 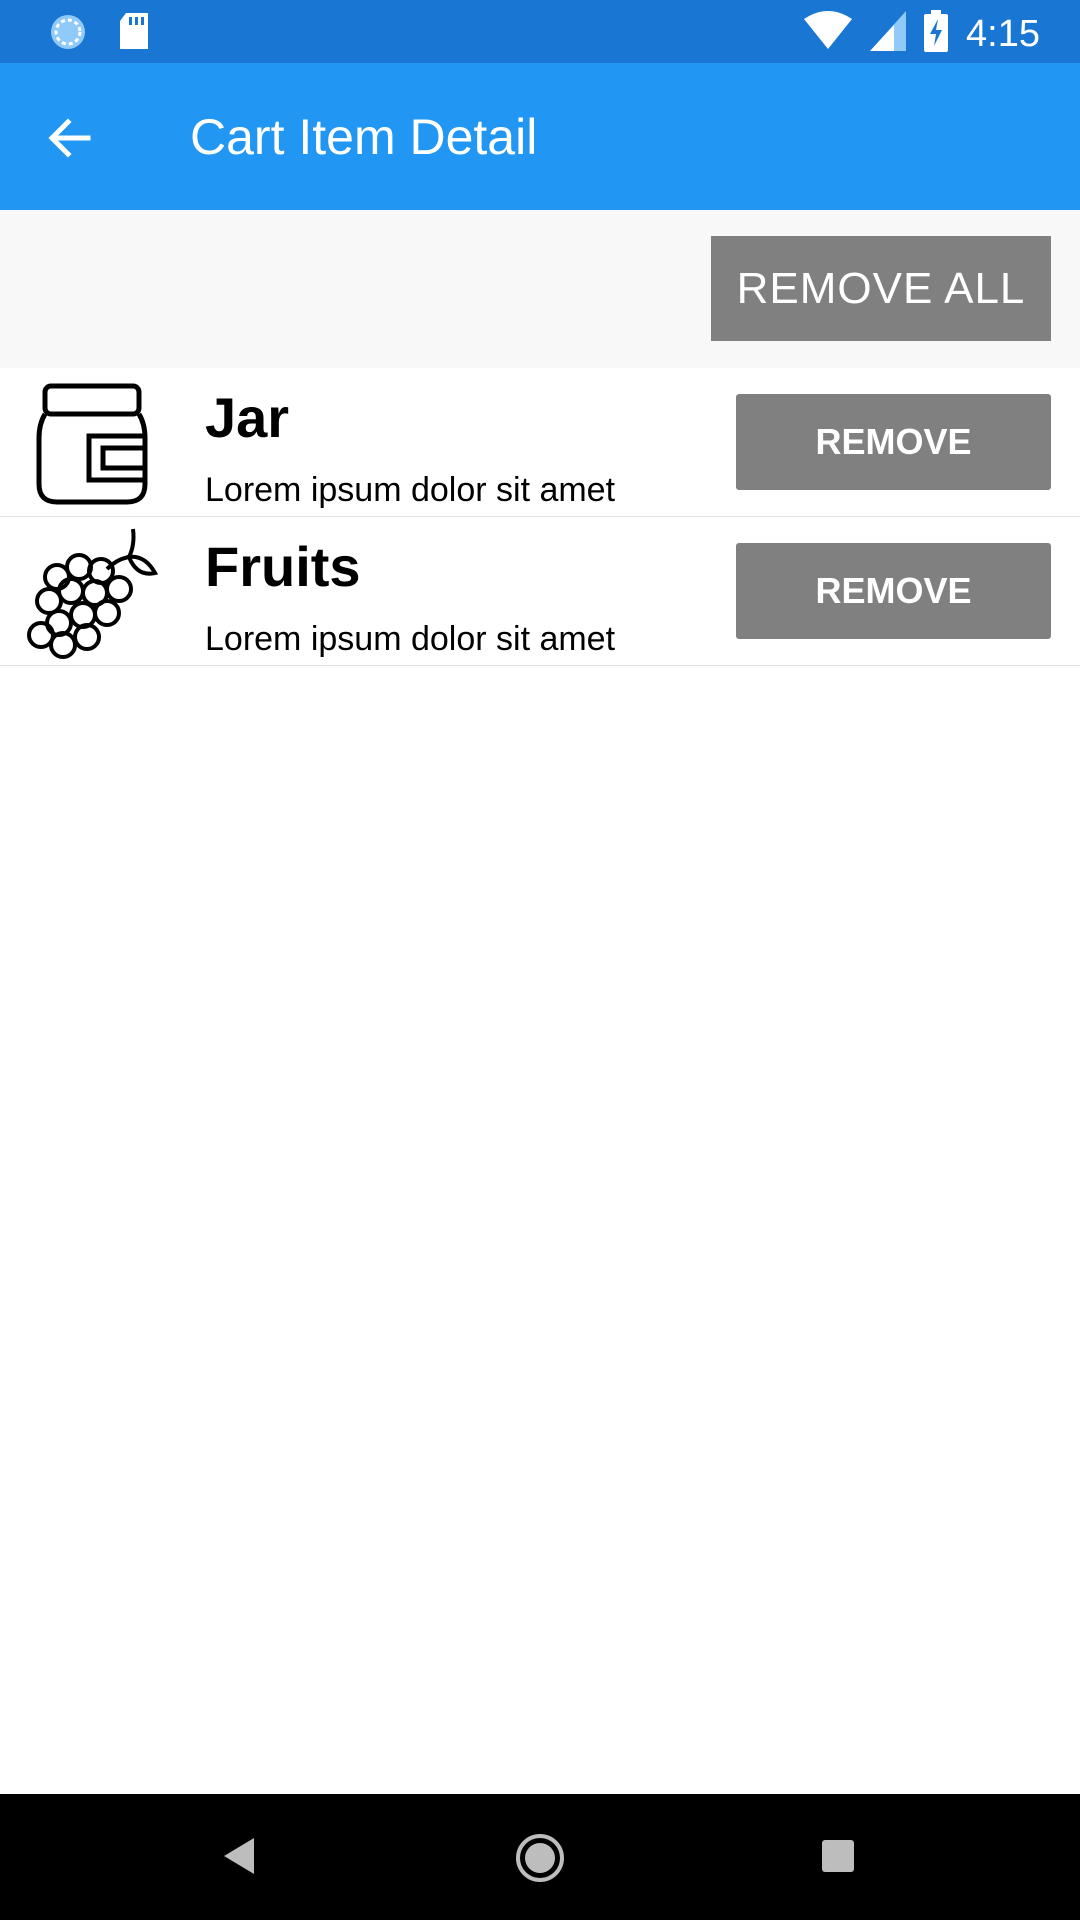 What do you see at coordinates (69, 138) in the screenshot?
I see `arrow-back-icon` at bounding box center [69, 138].